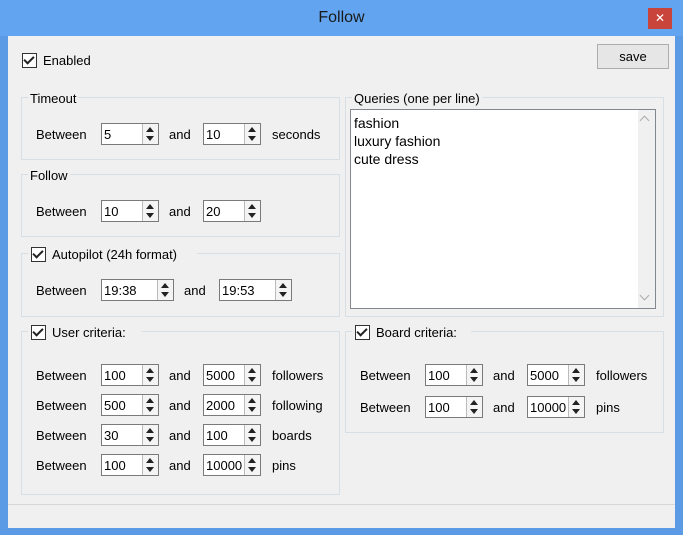 The image size is (683, 535). What do you see at coordinates (341, 18) in the screenshot?
I see `title-bar: Follow ✕` at bounding box center [341, 18].